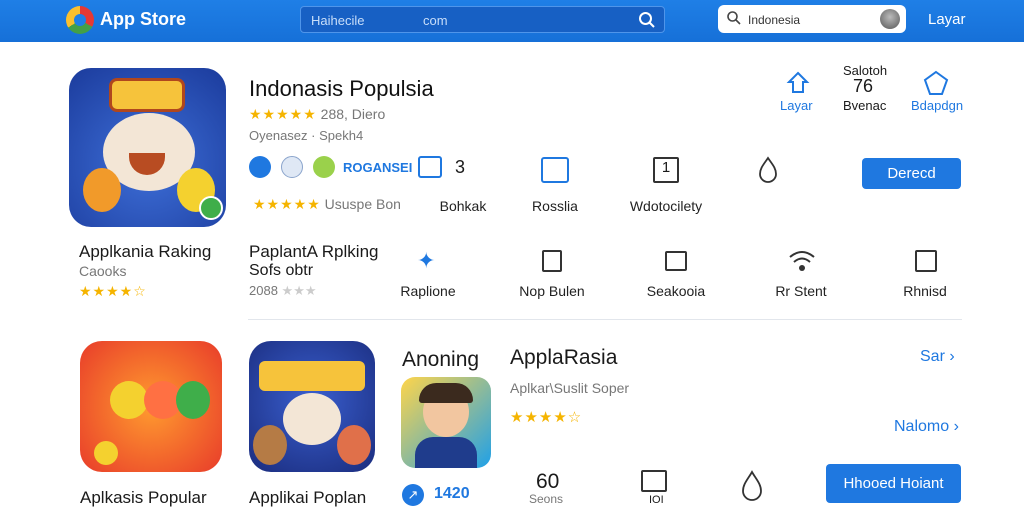 Image resolution: width=1024 pixels, height=512 pixels. What do you see at coordinates (80, 20) in the screenshot?
I see `app-store-logo-icon` at bounding box center [80, 20].